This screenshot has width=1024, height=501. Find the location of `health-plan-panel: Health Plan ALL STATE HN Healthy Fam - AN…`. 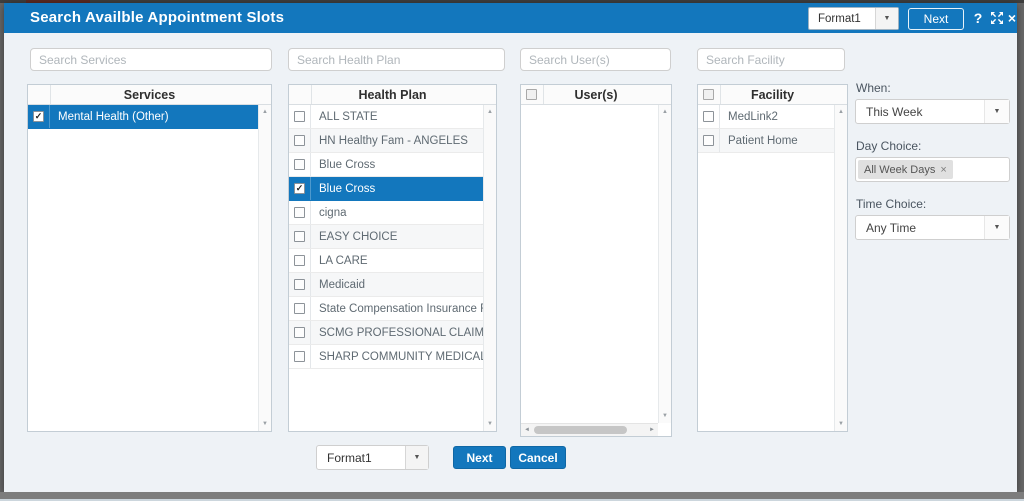

health-plan-panel: Health Plan ALL STATE HN Healthy Fam - AN… is located at coordinates (392, 258).